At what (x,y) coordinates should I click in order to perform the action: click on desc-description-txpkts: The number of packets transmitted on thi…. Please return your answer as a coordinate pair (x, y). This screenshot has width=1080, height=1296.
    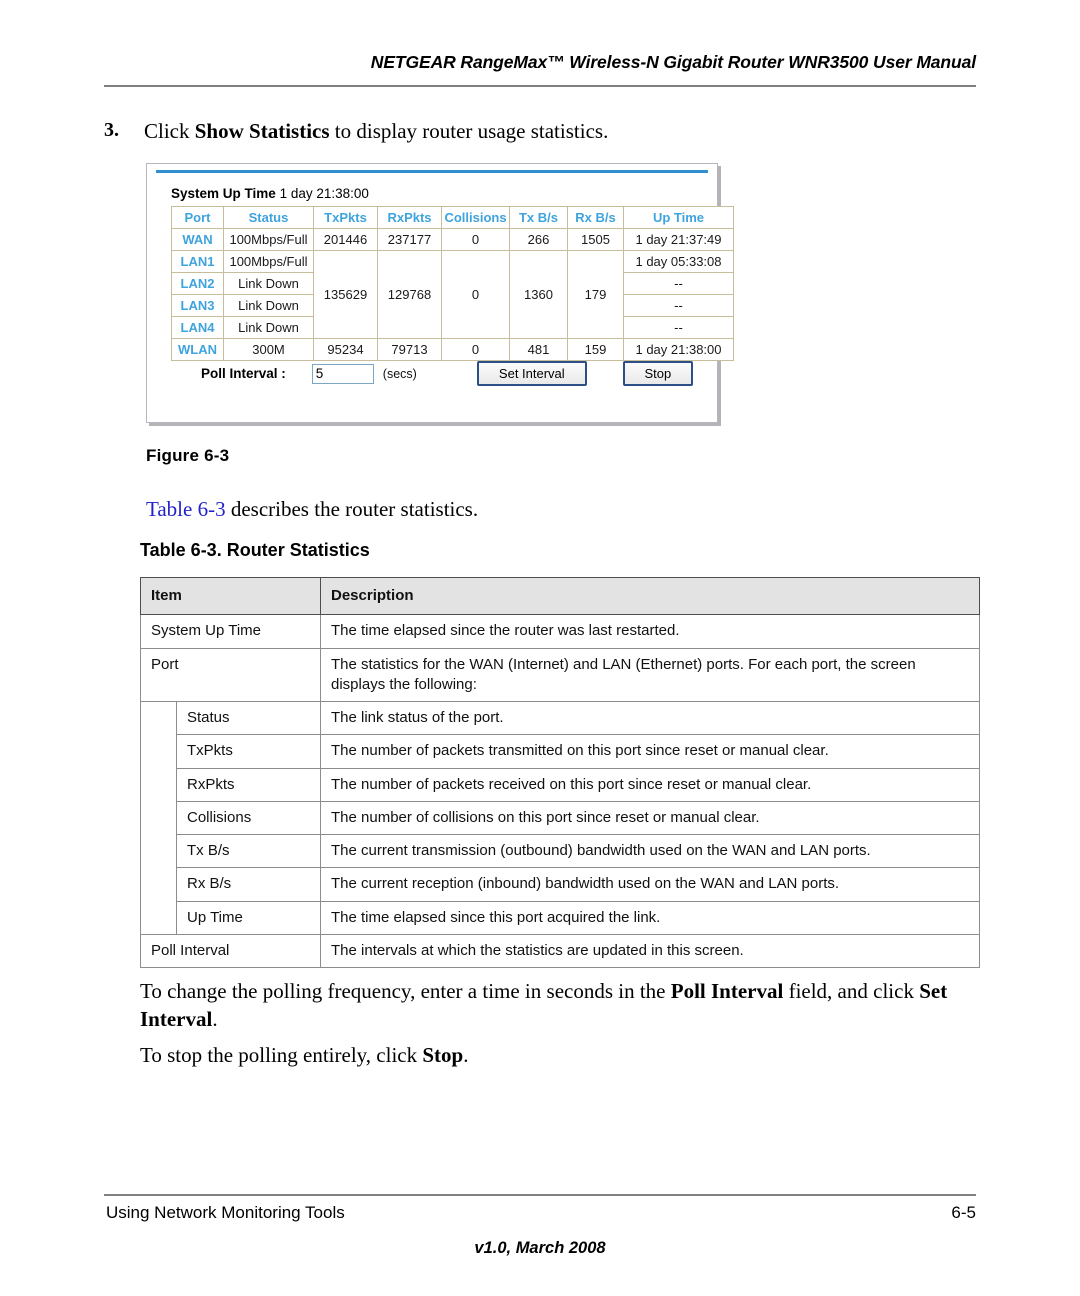
    Looking at the image, I should click on (650, 751).